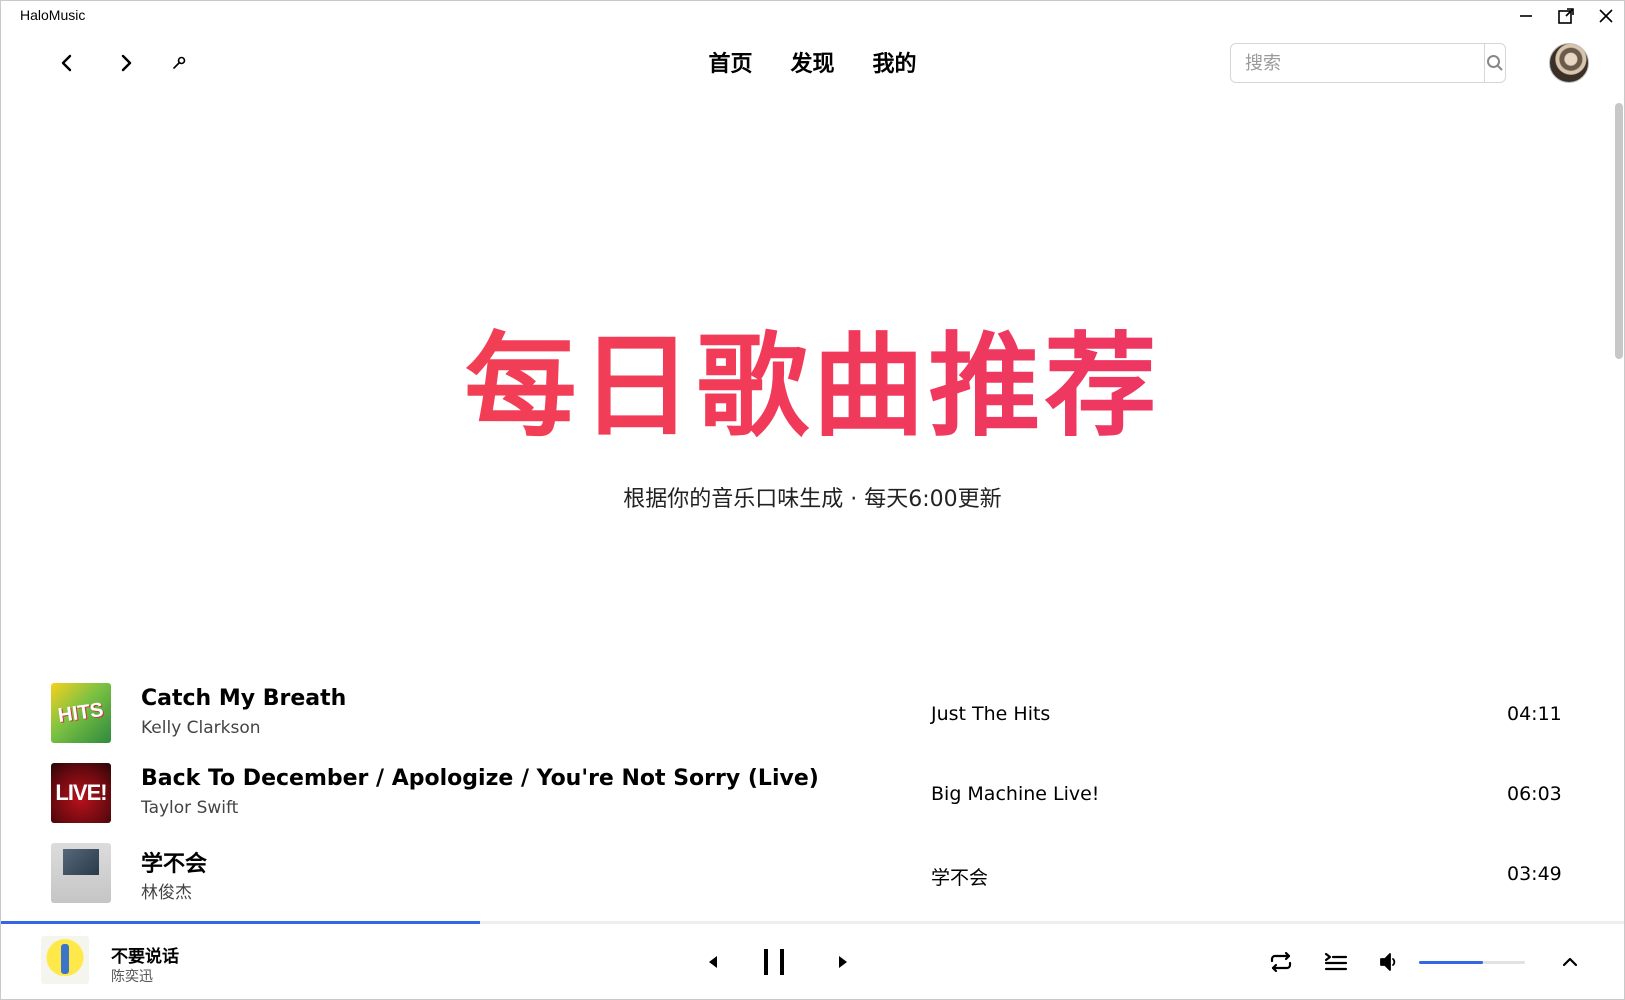  Describe the element at coordinates (81, 862) in the screenshot. I see `cover-photo` at that location.